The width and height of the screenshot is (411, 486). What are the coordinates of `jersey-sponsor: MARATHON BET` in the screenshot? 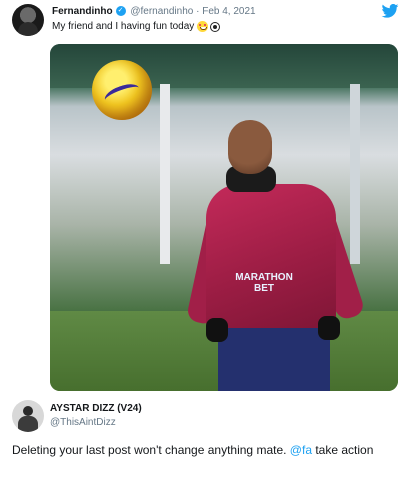 It's located at (264, 283).